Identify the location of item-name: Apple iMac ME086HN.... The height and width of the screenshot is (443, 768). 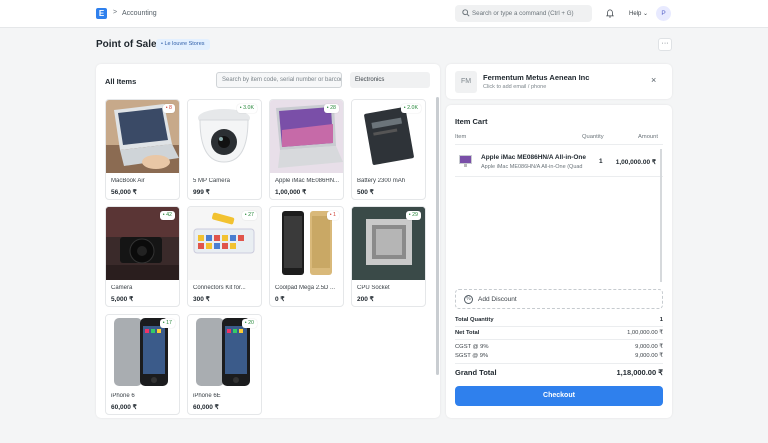
(307, 181).